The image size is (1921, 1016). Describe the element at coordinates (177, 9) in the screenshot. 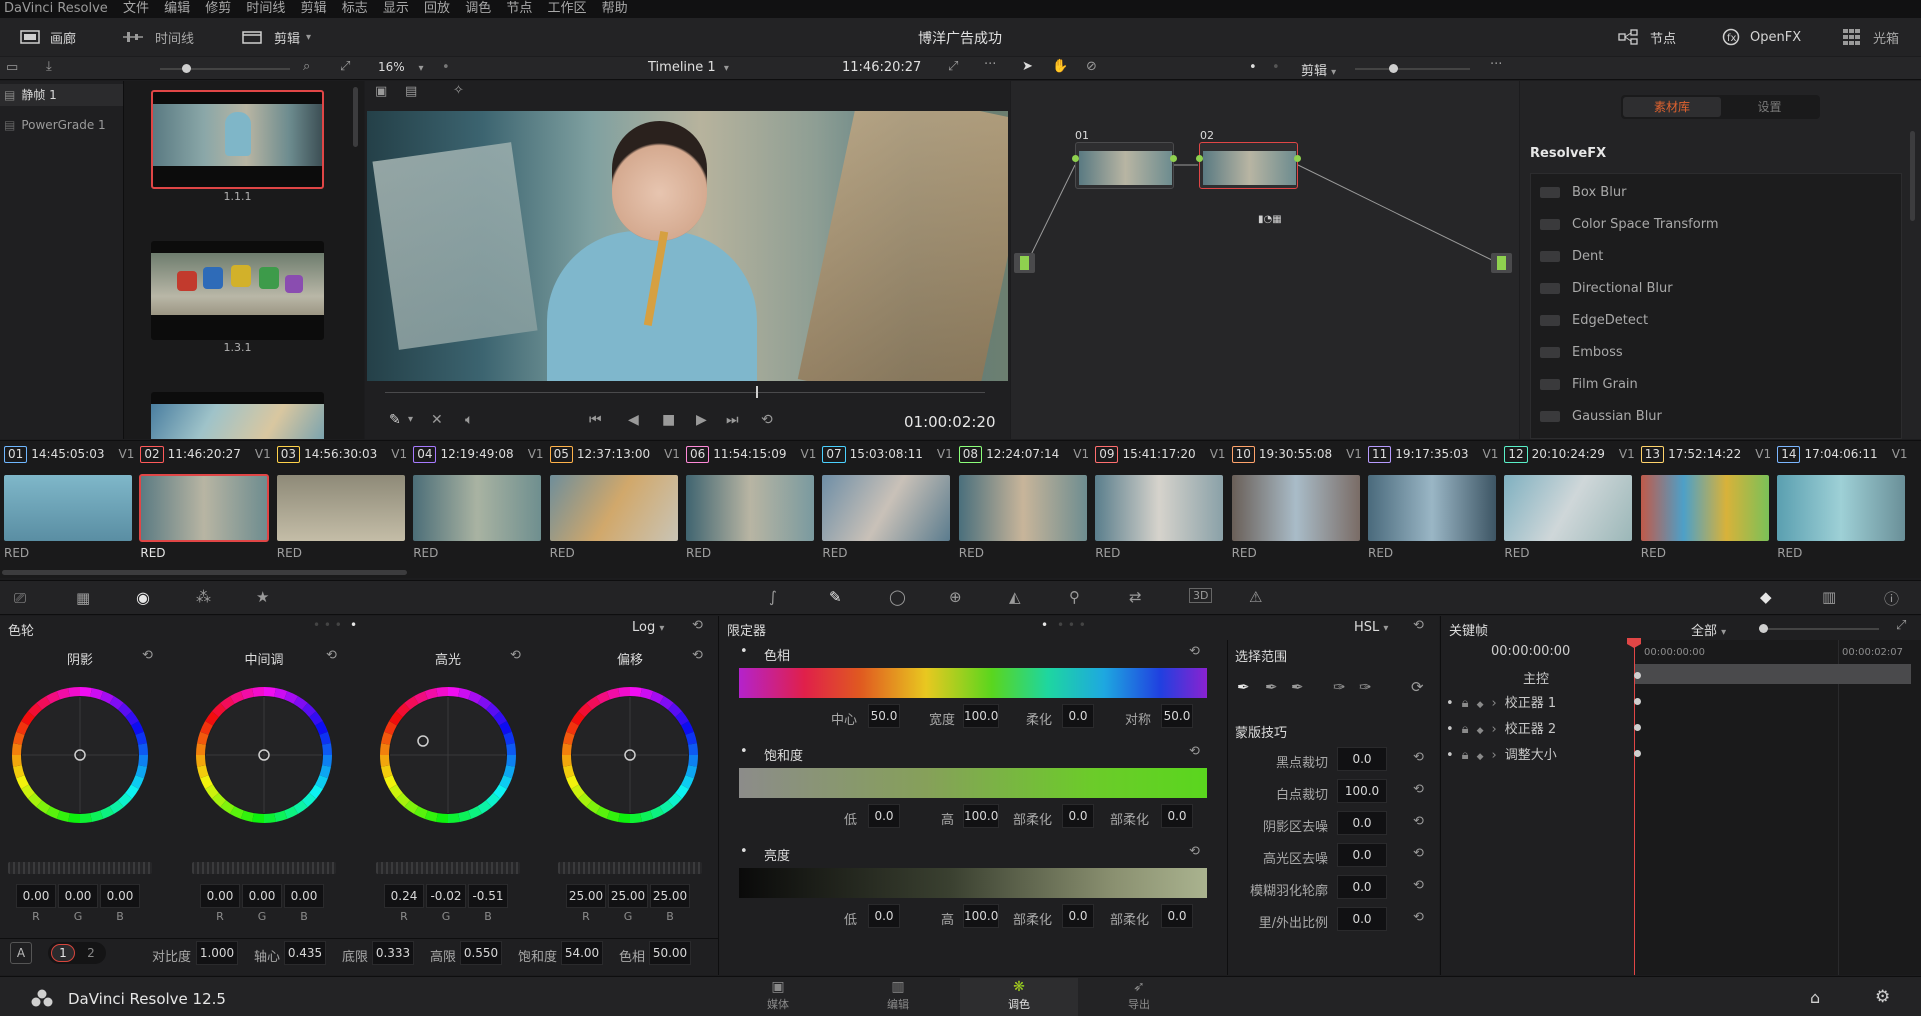

I see `menu-edit: 编辑` at that location.